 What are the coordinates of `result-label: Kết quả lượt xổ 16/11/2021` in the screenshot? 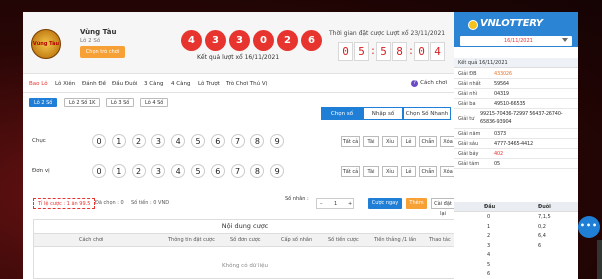 It's located at (238, 57).